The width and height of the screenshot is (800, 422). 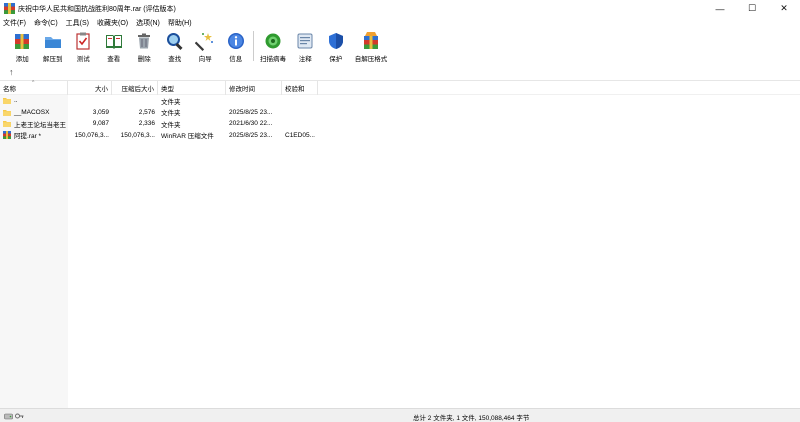 I want to click on test-button: 测试, so click(x=83, y=46).